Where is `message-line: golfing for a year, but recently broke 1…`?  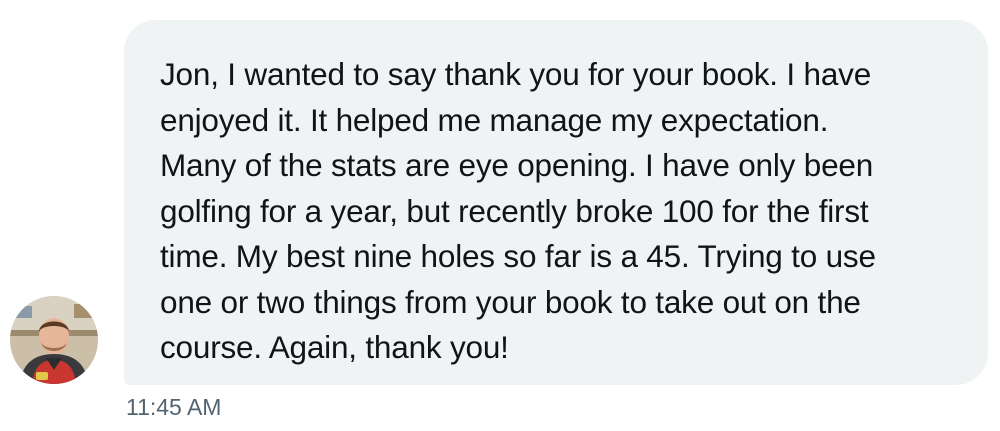 message-line: golfing for a year, but recently broke 1… is located at coordinates (514, 210).